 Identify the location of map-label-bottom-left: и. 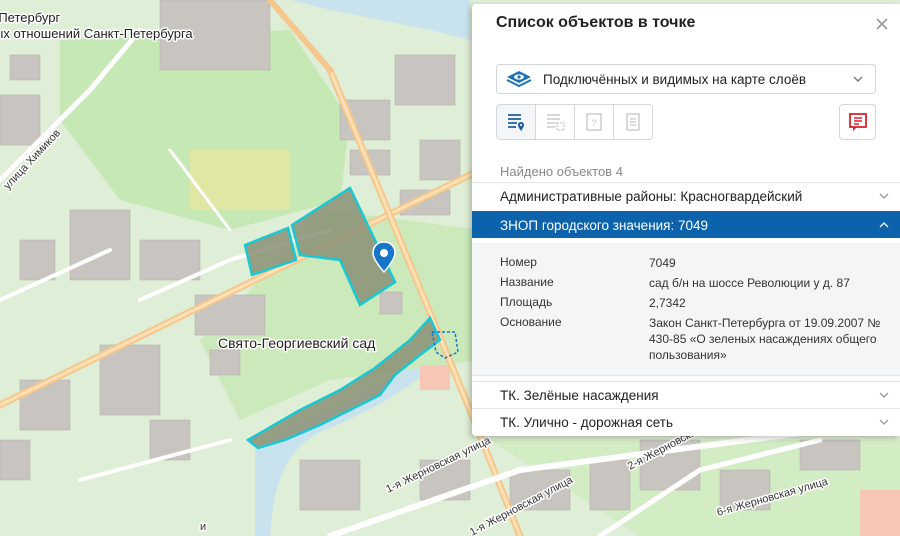
(203, 527).